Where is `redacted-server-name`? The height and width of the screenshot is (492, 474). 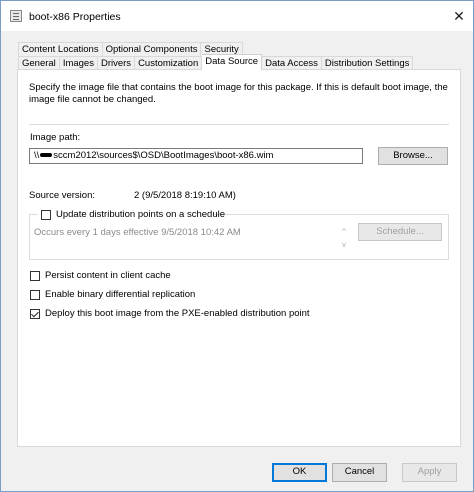
redacted-server-name is located at coordinates (46, 155).